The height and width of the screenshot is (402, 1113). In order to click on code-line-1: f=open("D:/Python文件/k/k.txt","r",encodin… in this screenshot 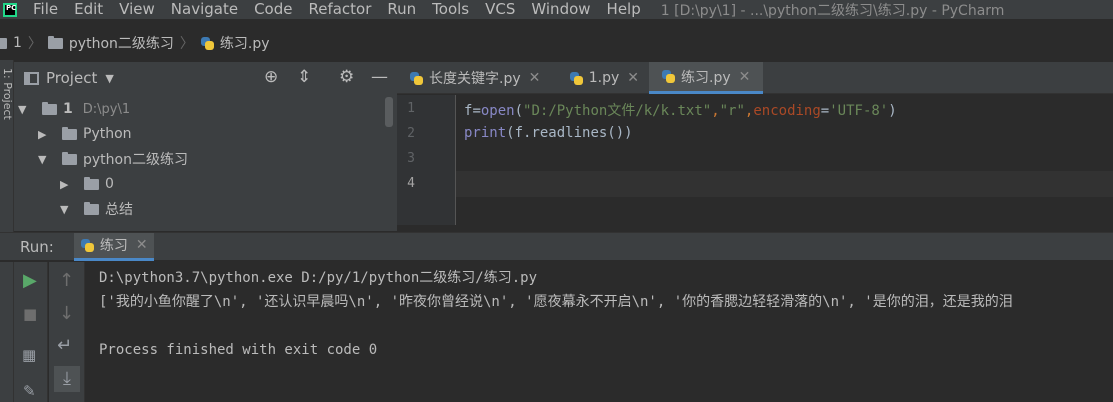, I will do `click(680, 111)`.